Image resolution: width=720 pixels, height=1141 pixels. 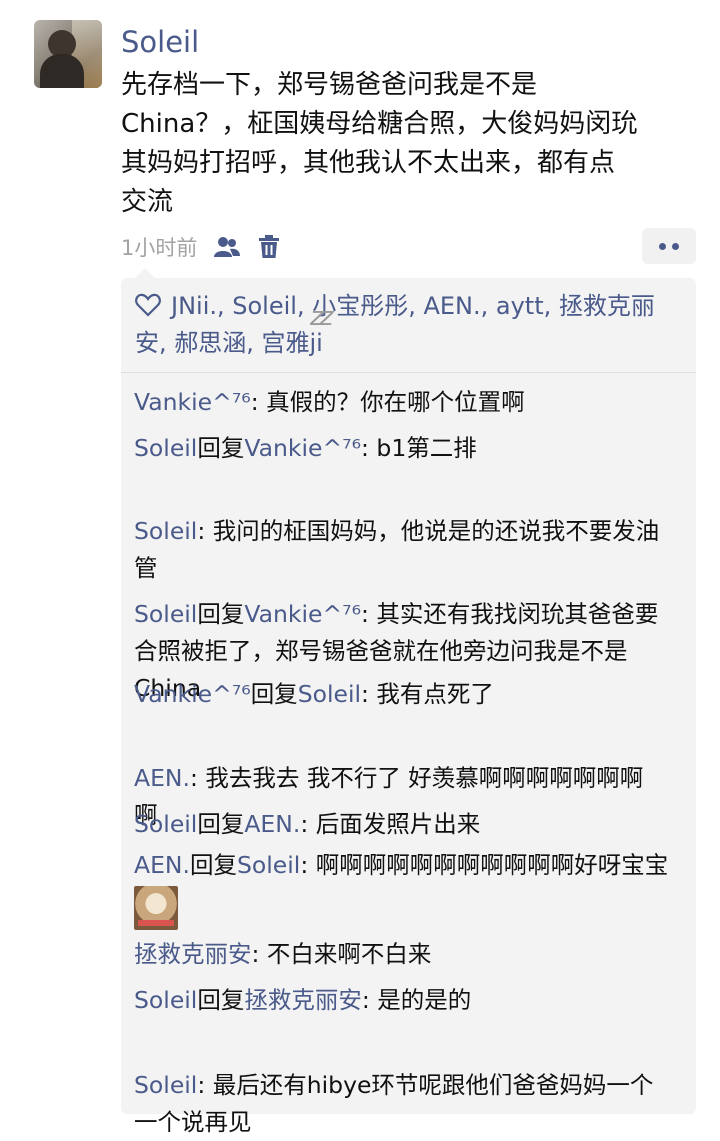 I want to click on comment-text: : 后面发照片出来, so click(x=390, y=824).